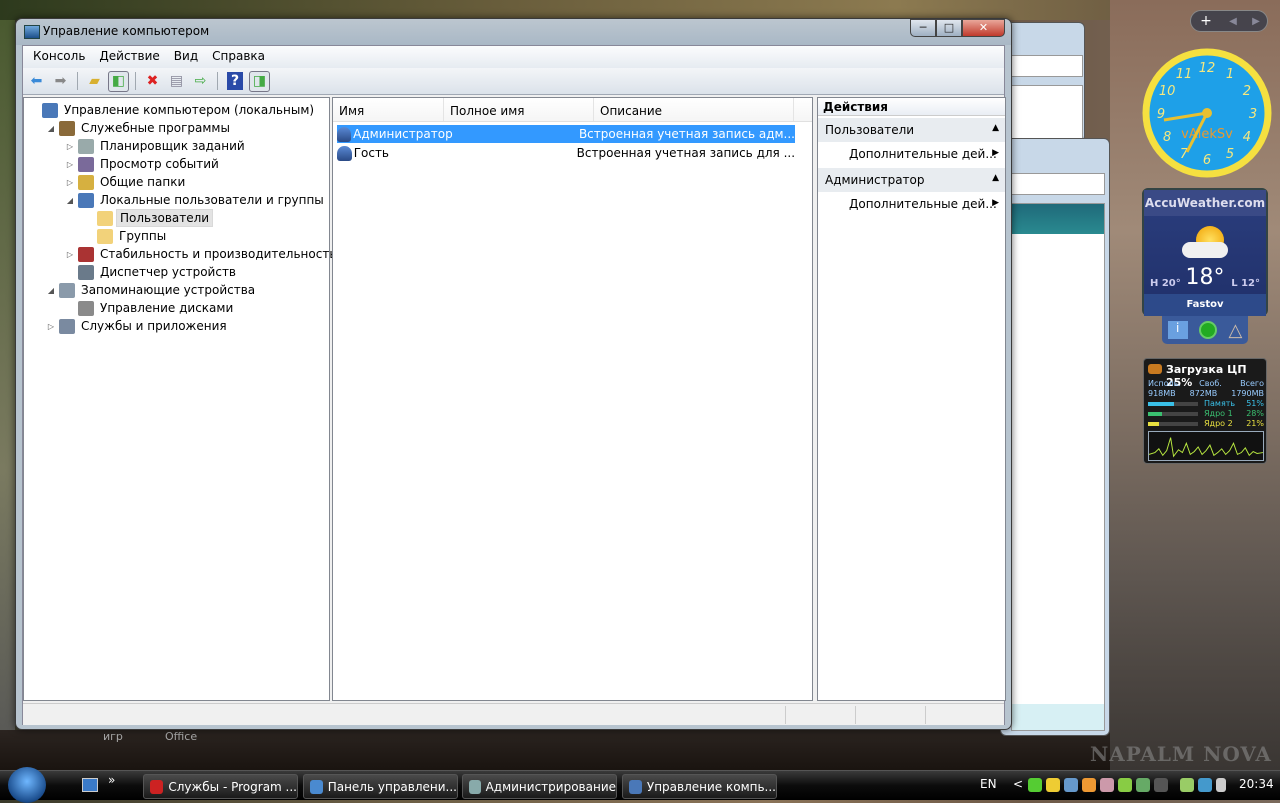 The image size is (1280, 803). I want to click on properties-icon: ▤, so click(176, 81).